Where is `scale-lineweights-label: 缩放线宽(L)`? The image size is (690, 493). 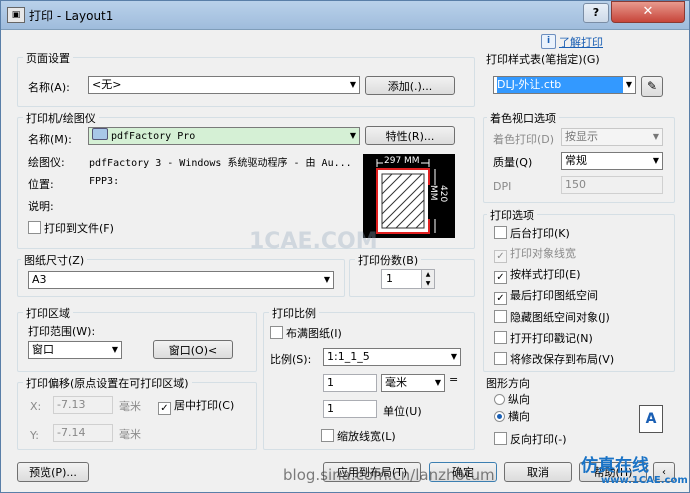
scale-lineweights-label: 缩放线宽(L) is located at coordinates (366, 436).